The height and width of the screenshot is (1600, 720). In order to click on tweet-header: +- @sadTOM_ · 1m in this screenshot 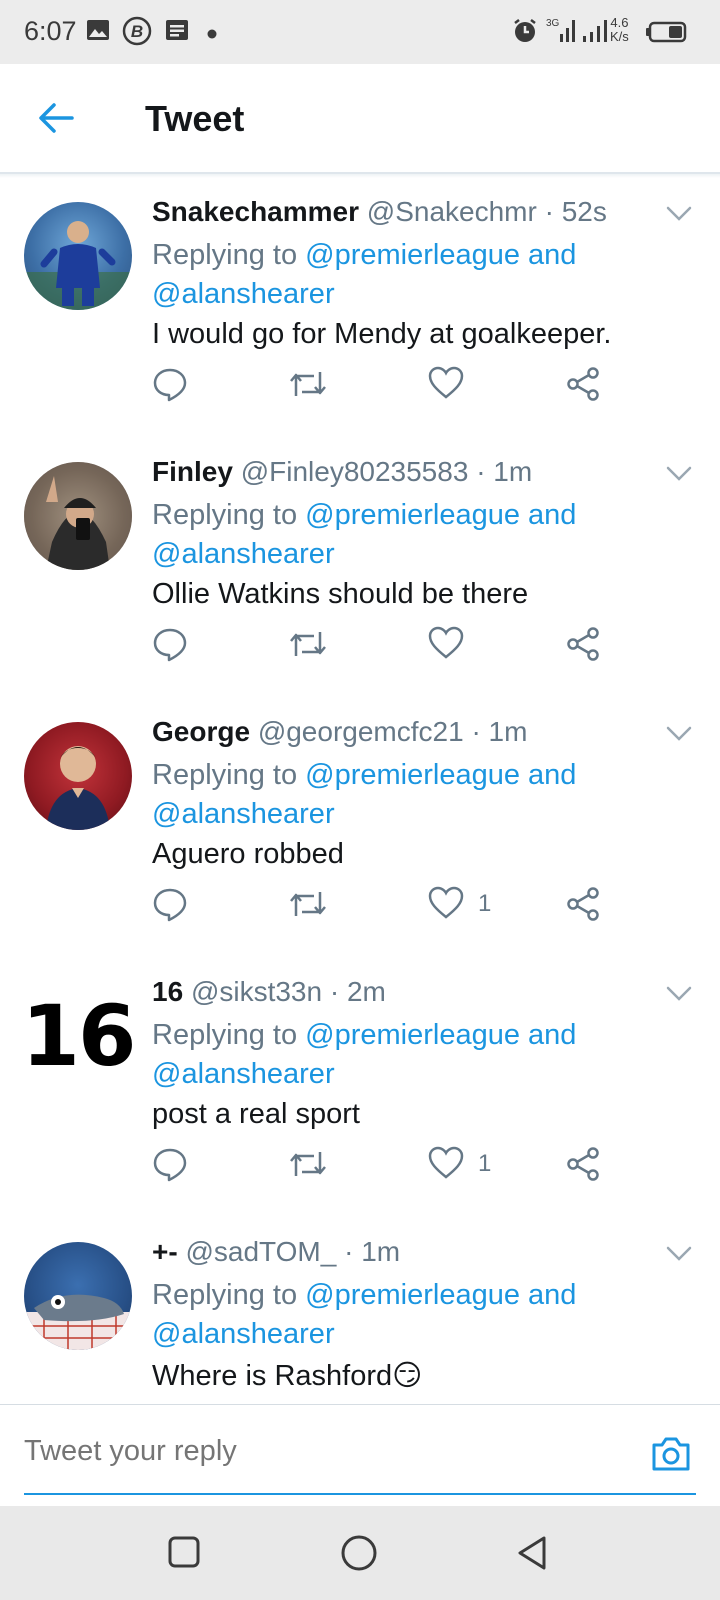, I will do `click(276, 1252)`.